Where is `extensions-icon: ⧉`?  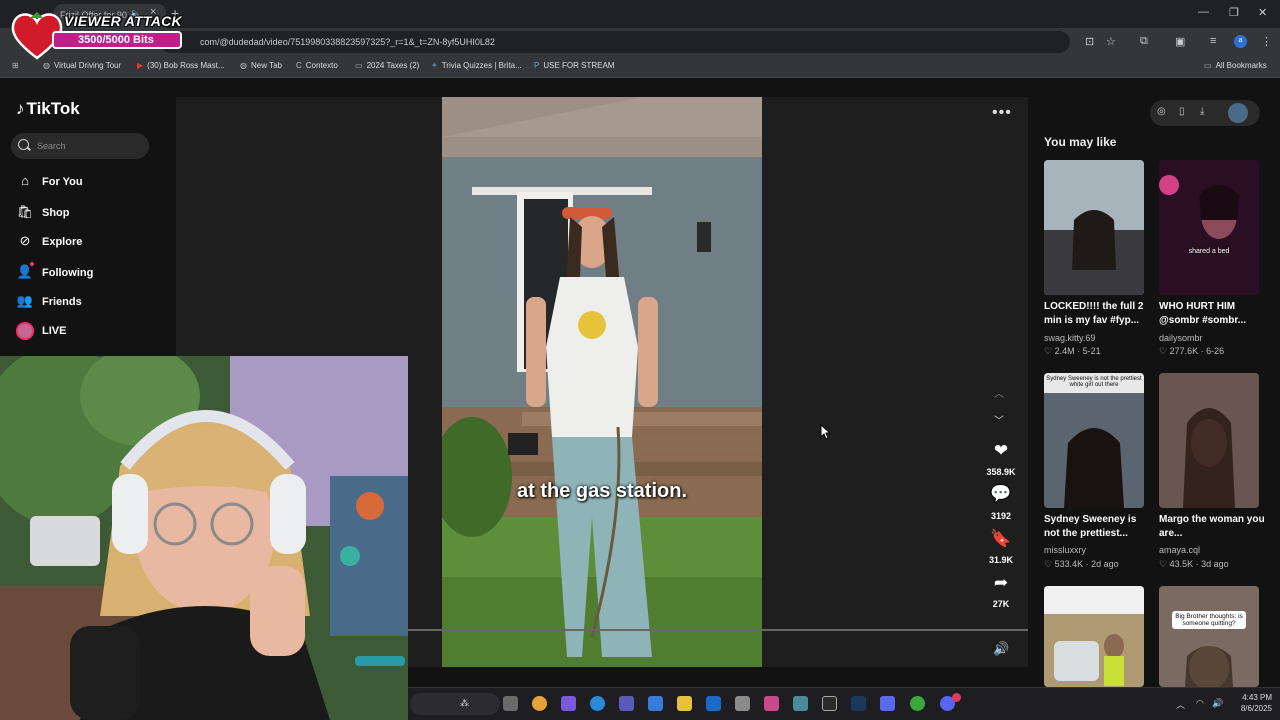
extensions-icon: ⧉ is located at coordinates (1144, 41).